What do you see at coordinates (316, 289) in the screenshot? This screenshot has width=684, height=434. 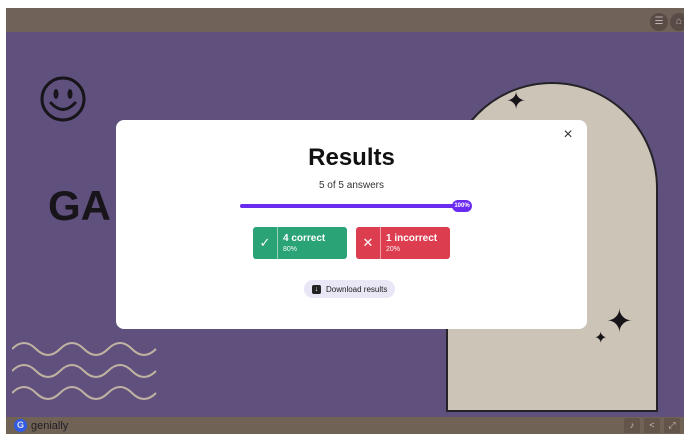 I see `download-icon: ↓` at bounding box center [316, 289].